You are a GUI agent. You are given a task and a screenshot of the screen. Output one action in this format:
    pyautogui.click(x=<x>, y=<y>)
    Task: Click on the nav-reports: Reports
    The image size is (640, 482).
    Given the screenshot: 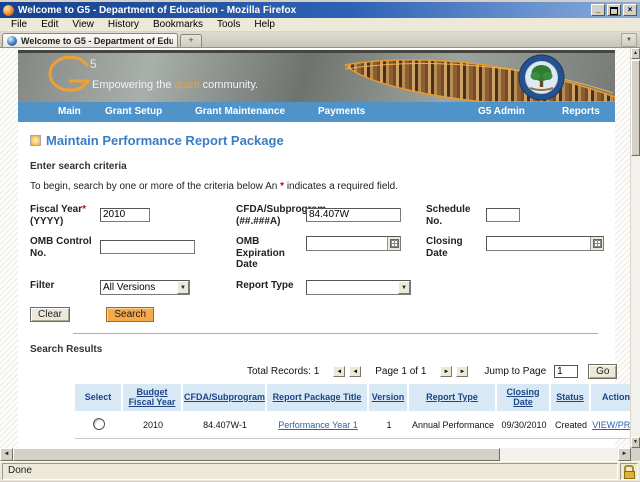 What is the action you would take?
    pyautogui.click(x=581, y=111)
    